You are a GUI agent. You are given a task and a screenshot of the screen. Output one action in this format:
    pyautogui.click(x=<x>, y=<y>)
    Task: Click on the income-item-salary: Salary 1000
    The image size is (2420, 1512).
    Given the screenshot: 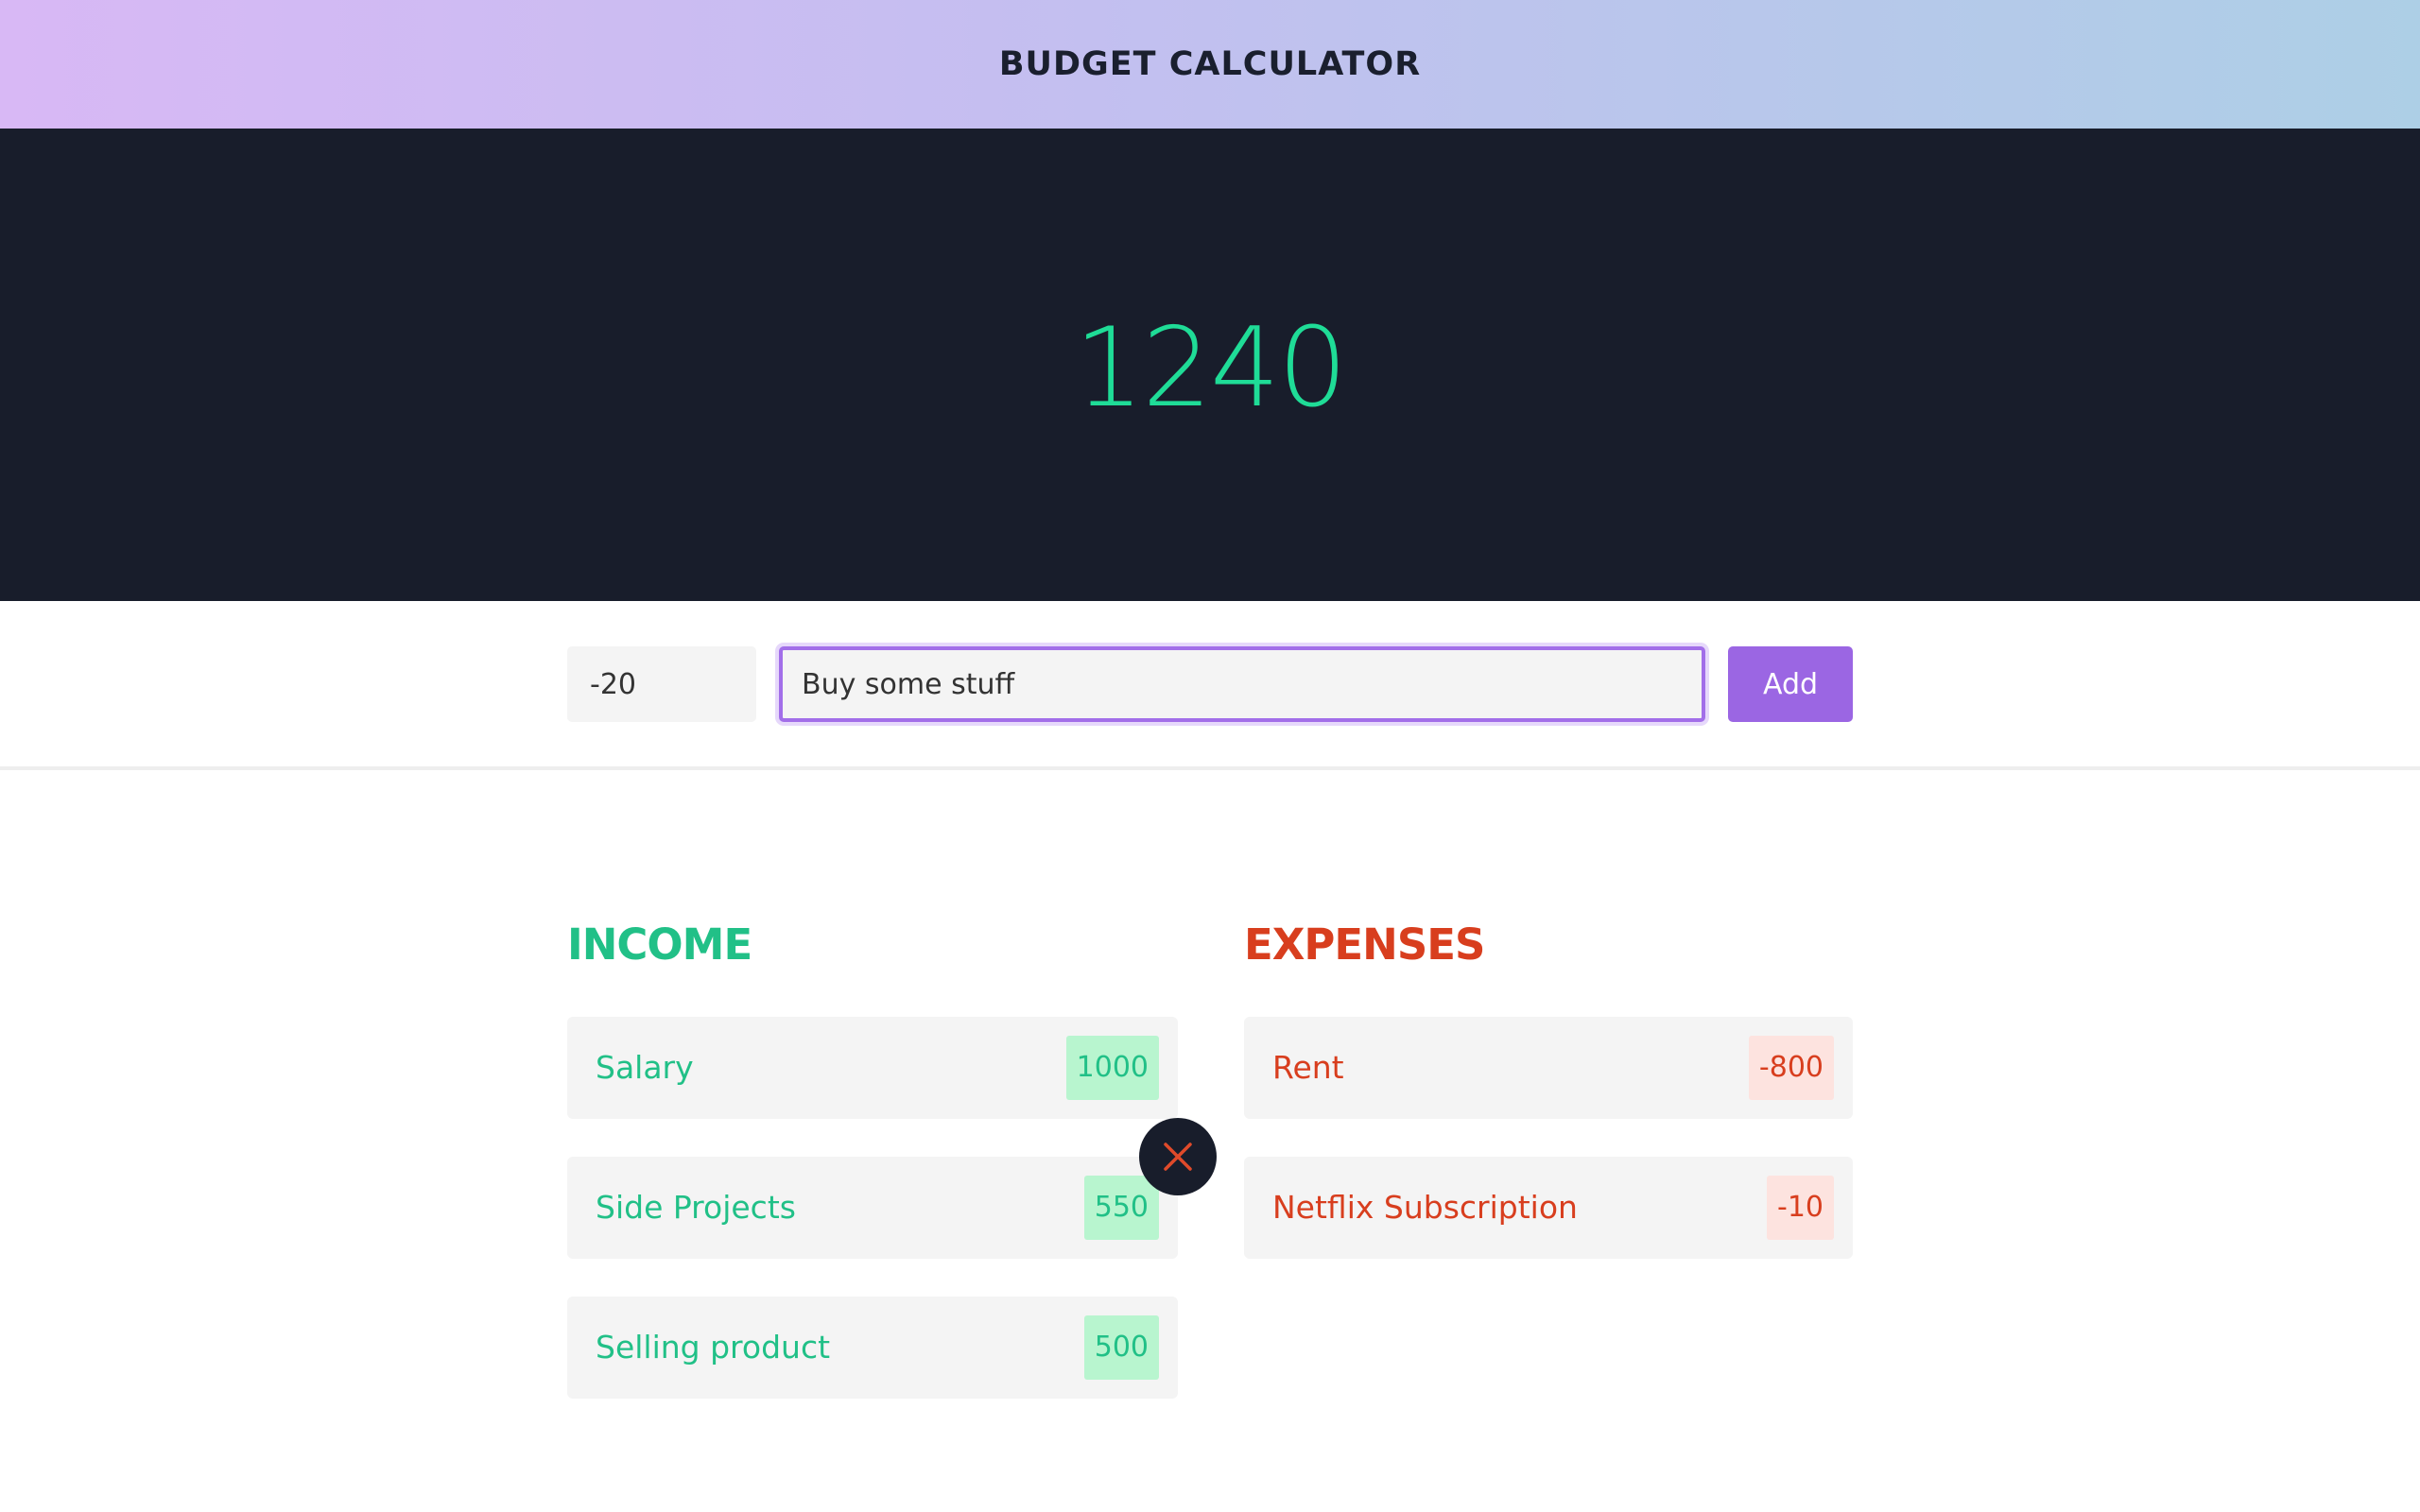 What is the action you would take?
    pyautogui.click(x=872, y=1068)
    